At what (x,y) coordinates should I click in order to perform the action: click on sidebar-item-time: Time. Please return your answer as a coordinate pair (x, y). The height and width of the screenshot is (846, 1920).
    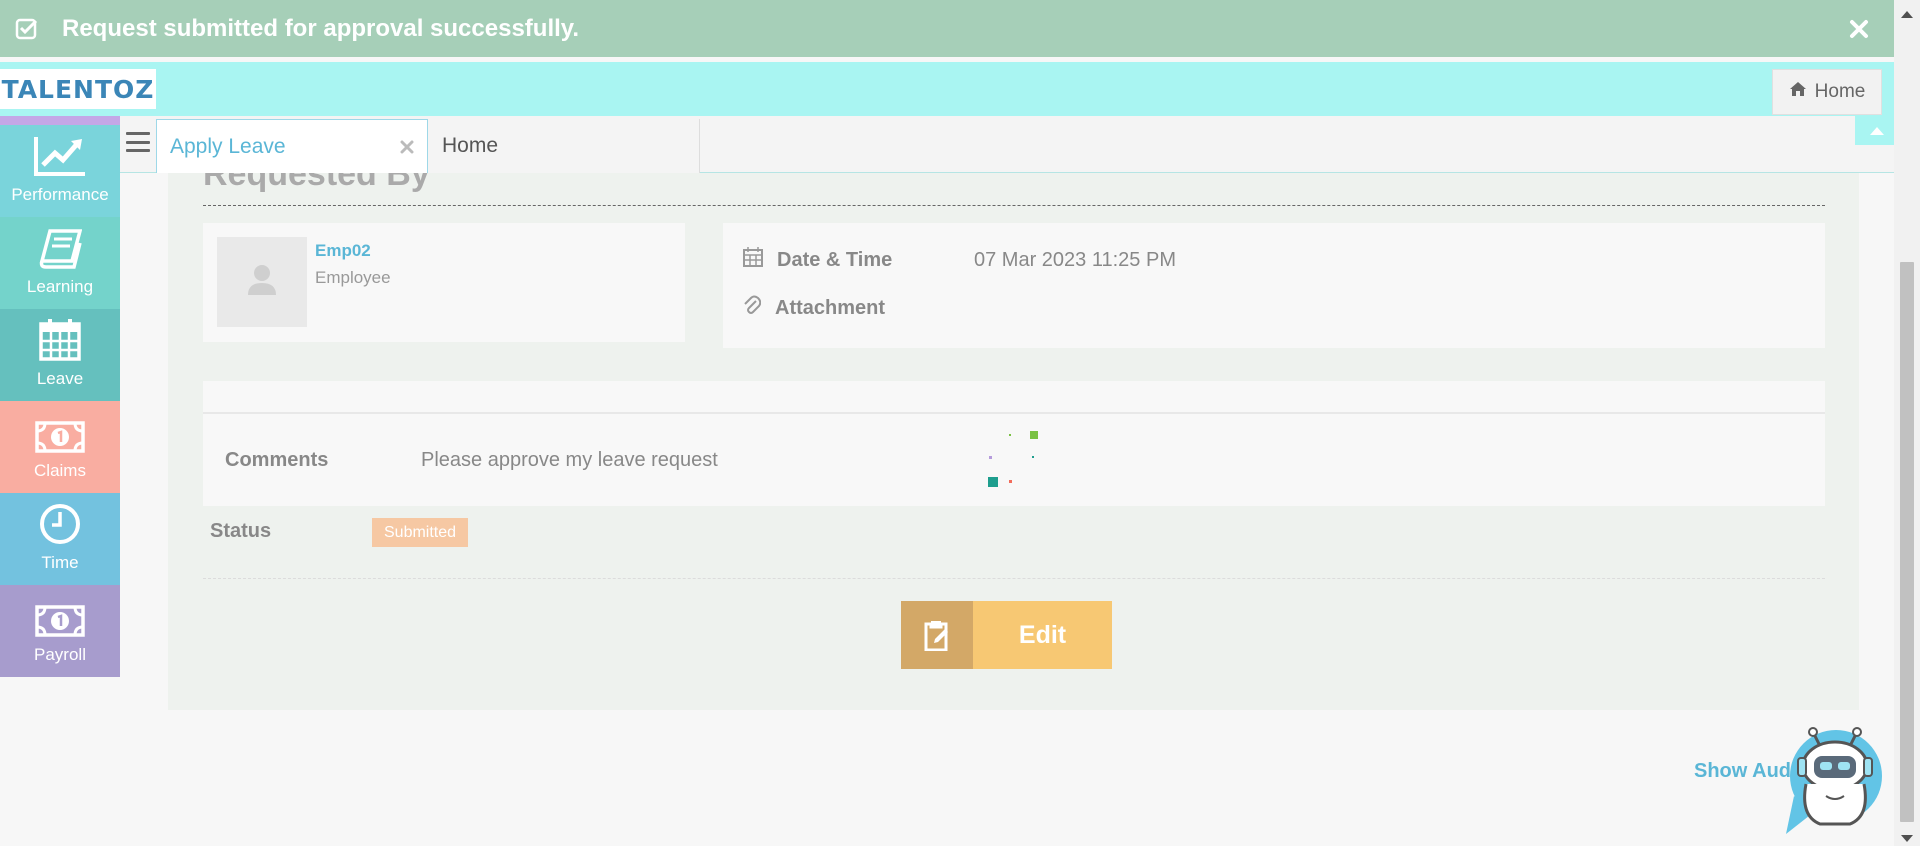
    Looking at the image, I should click on (60, 539).